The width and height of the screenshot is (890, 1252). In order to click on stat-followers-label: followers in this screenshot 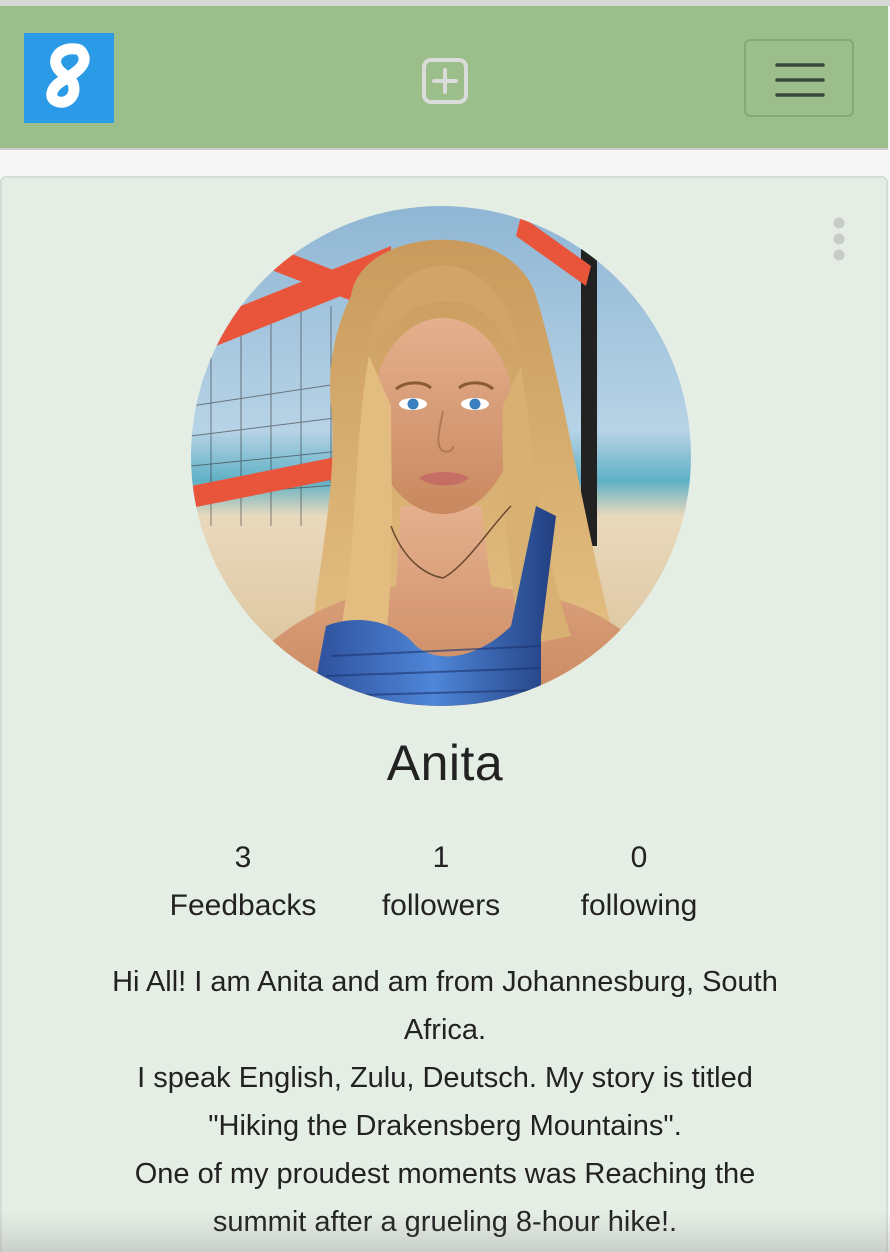, I will do `click(441, 905)`.